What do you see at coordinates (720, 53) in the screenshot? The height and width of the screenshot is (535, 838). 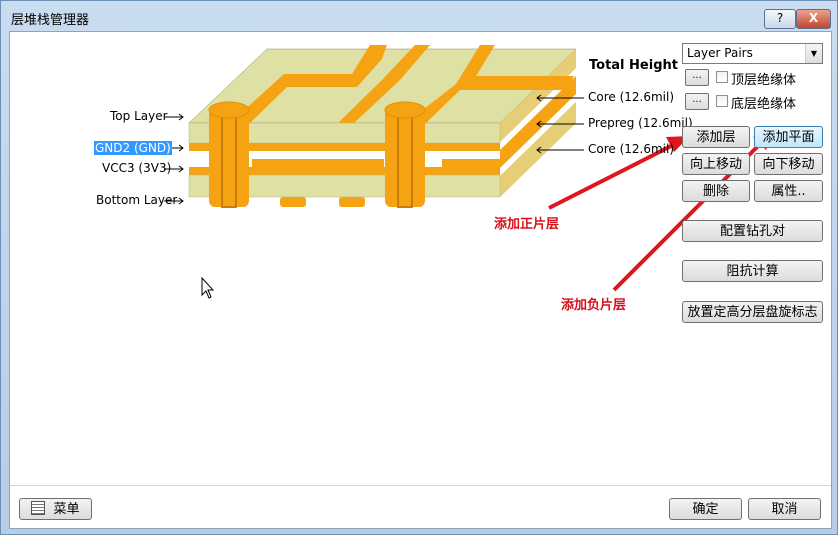 I see `layer-pairs-value: Layer Pairs` at bounding box center [720, 53].